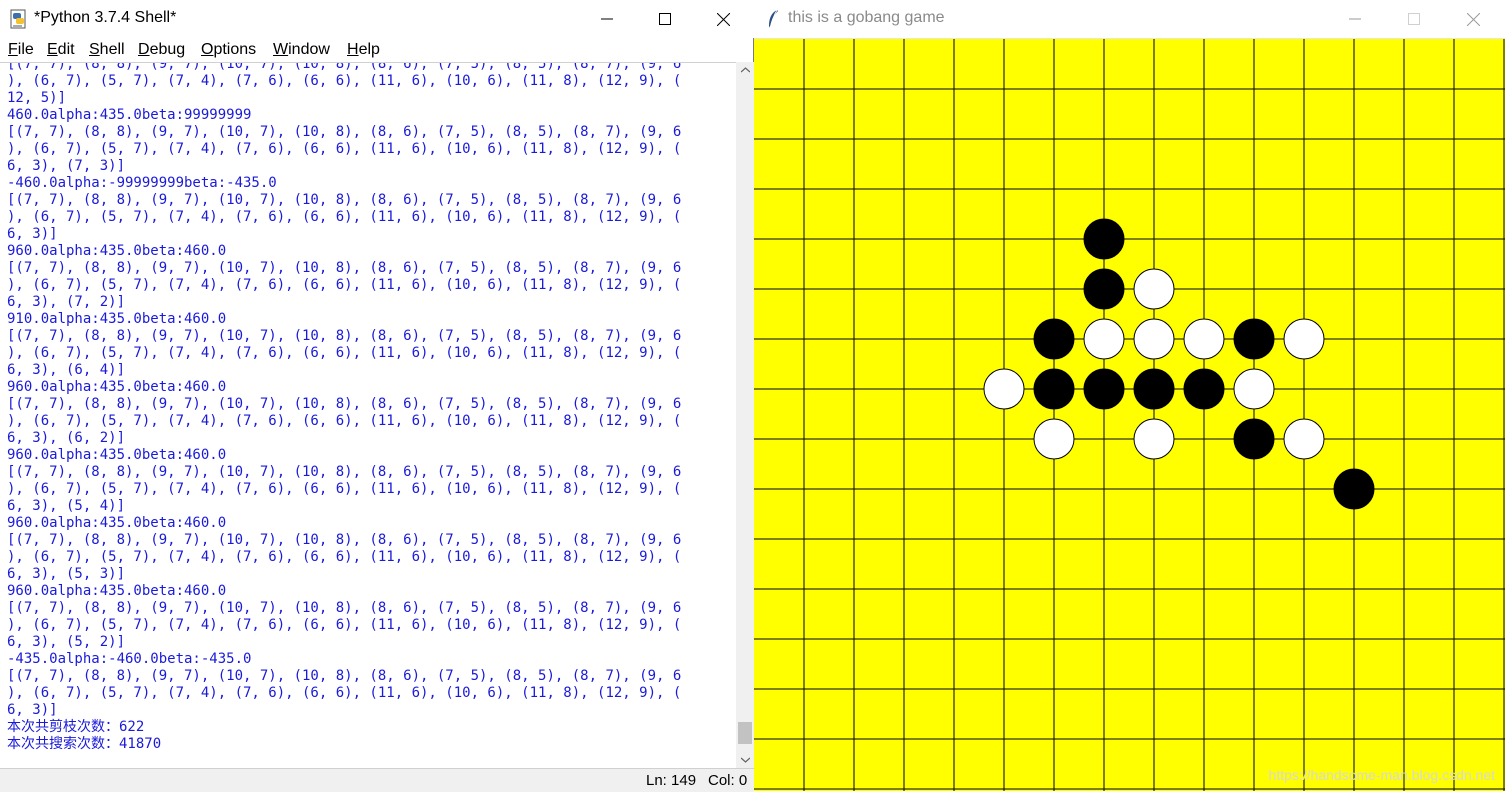 This screenshot has width=1505, height=792. What do you see at coordinates (671, 780) in the screenshot?
I see `status-line-number: Ln: 149` at bounding box center [671, 780].